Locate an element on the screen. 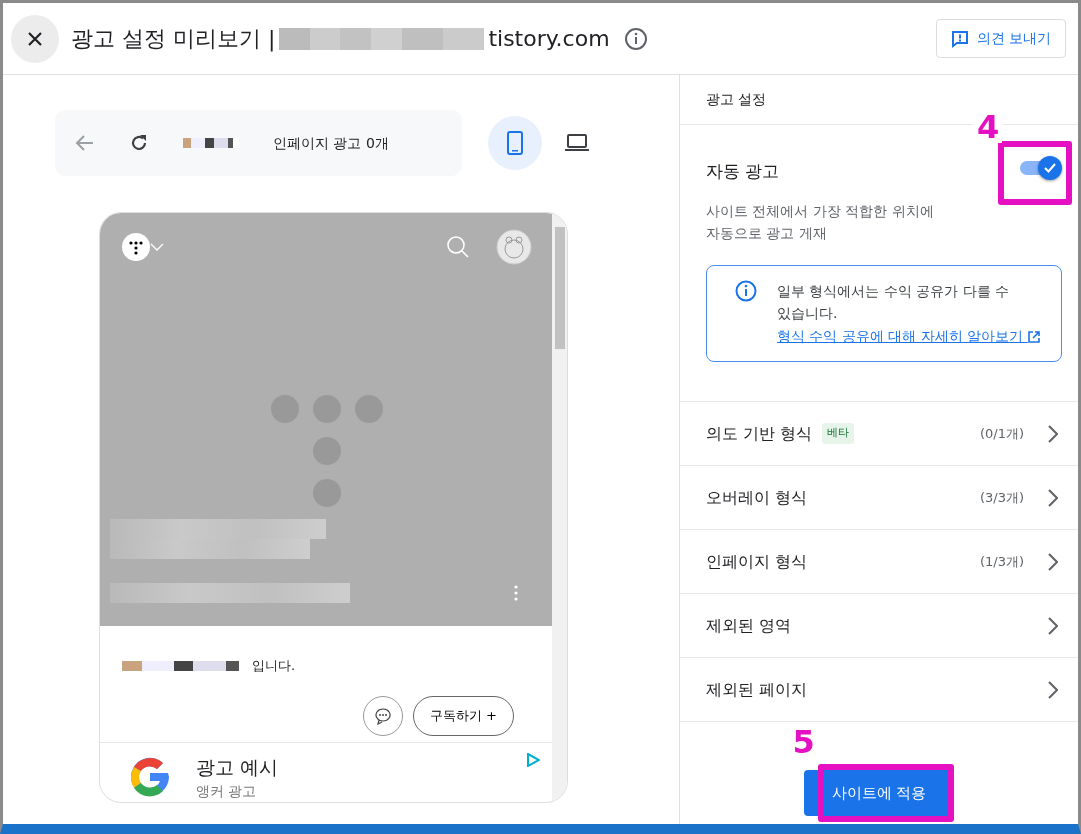 The image size is (1081, 834). back-arrow-icon is located at coordinates (85, 143).